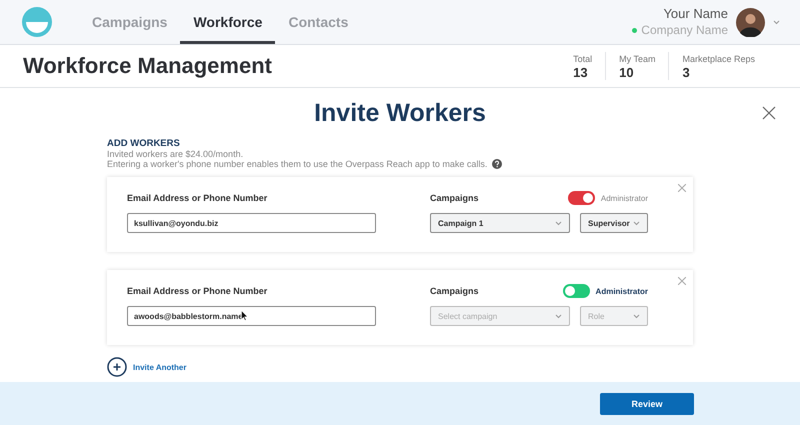  What do you see at coordinates (627, 73) in the screenshot?
I see `stat-value: 10` at bounding box center [627, 73].